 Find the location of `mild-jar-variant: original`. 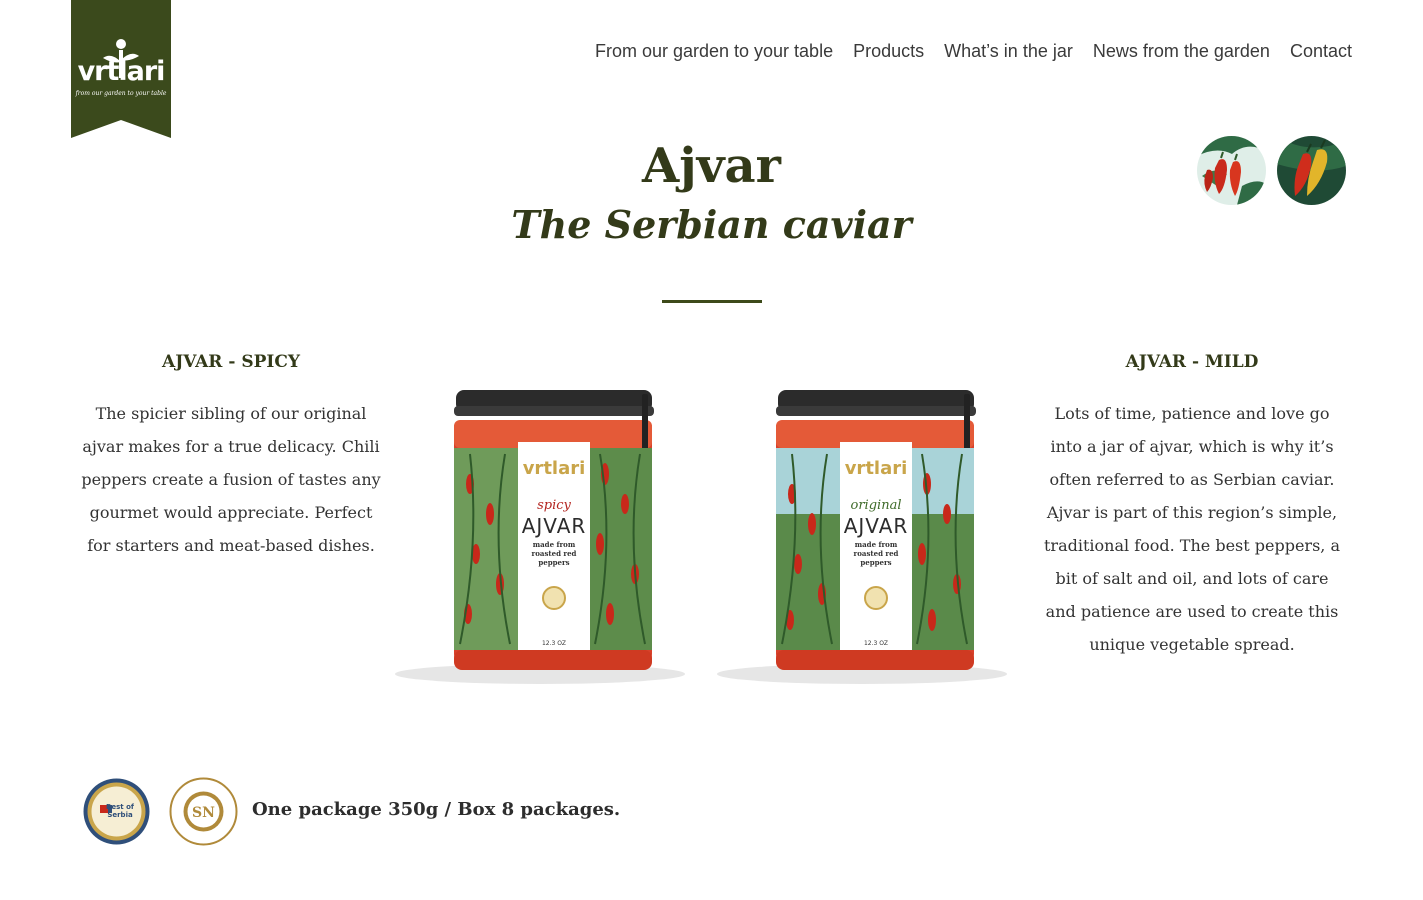

mild-jar-variant: original is located at coordinates (876, 505).